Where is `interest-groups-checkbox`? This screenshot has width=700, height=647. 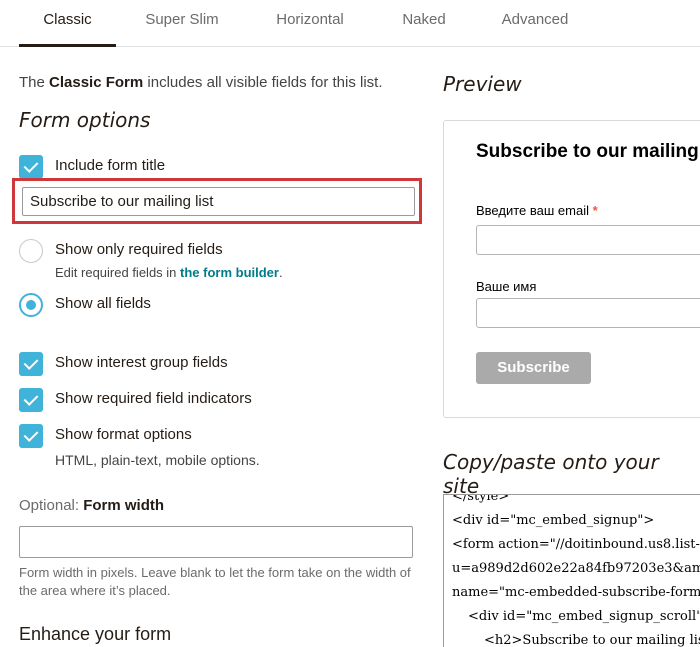 interest-groups-checkbox is located at coordinates (31, 364).